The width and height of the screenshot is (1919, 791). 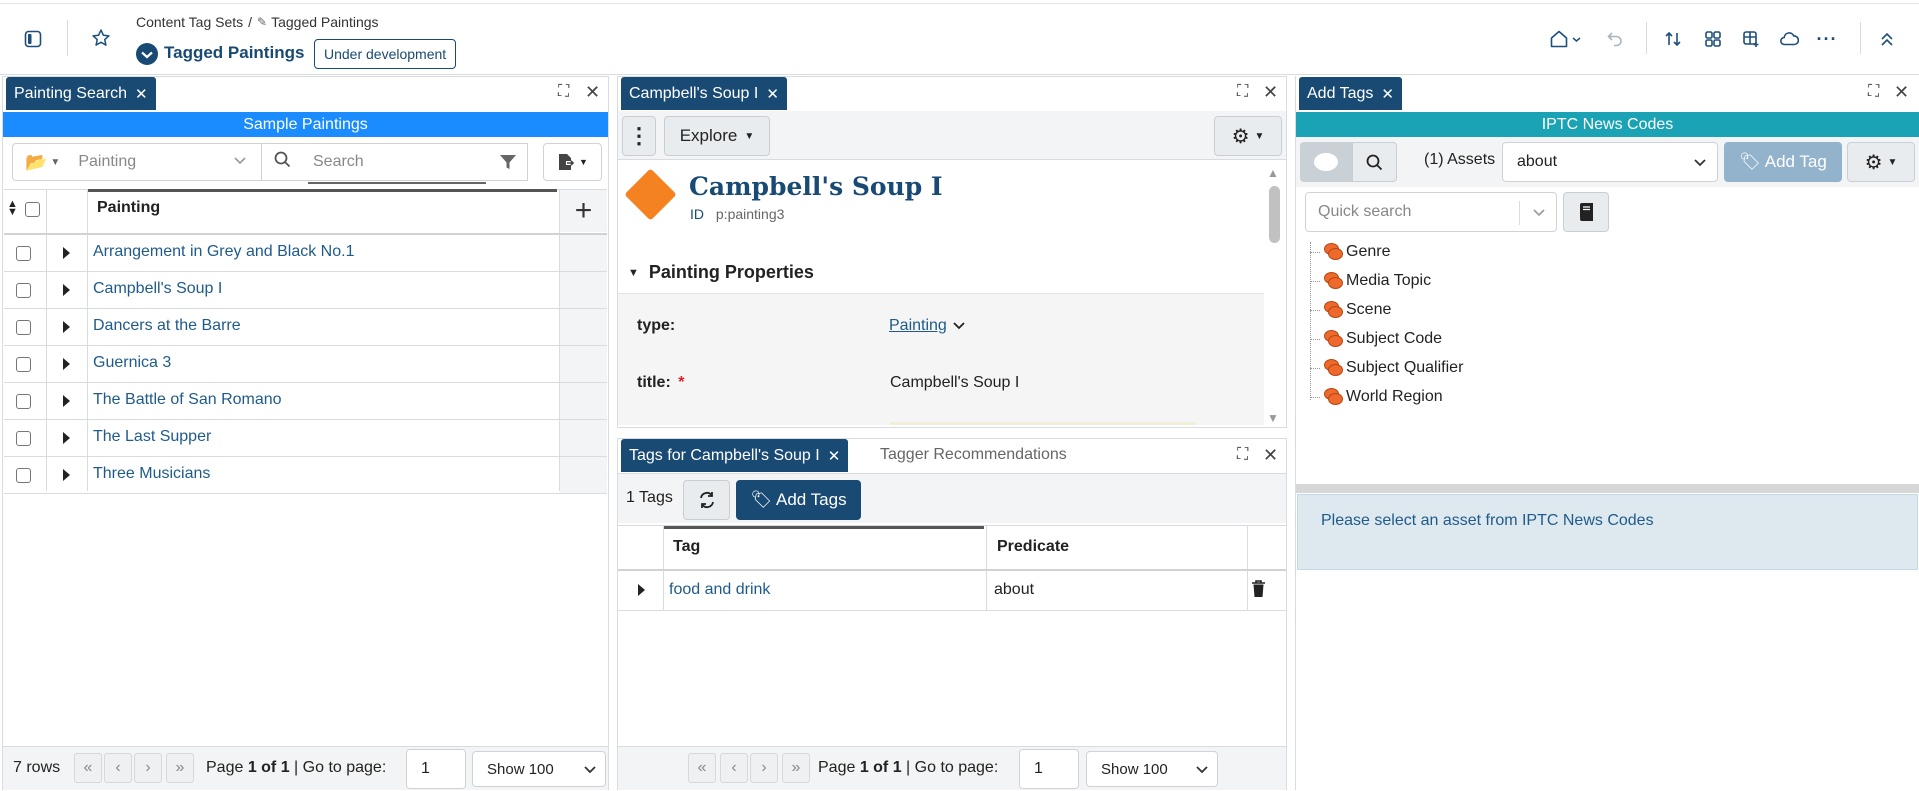 What do you see at coordinates (101, 38) in the screenshot?
I see `star-icon` at bounding box center [101, 38].